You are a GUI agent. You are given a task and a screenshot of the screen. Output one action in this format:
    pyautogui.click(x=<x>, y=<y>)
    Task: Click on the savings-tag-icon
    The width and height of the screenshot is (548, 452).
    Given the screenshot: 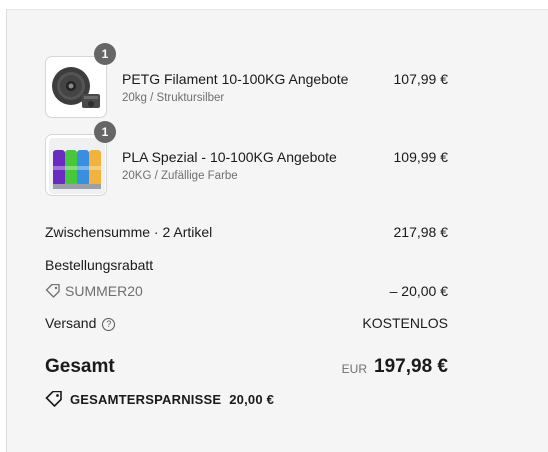 What is the action you would take?
    pyautogui.click(x=53, y=399)
    